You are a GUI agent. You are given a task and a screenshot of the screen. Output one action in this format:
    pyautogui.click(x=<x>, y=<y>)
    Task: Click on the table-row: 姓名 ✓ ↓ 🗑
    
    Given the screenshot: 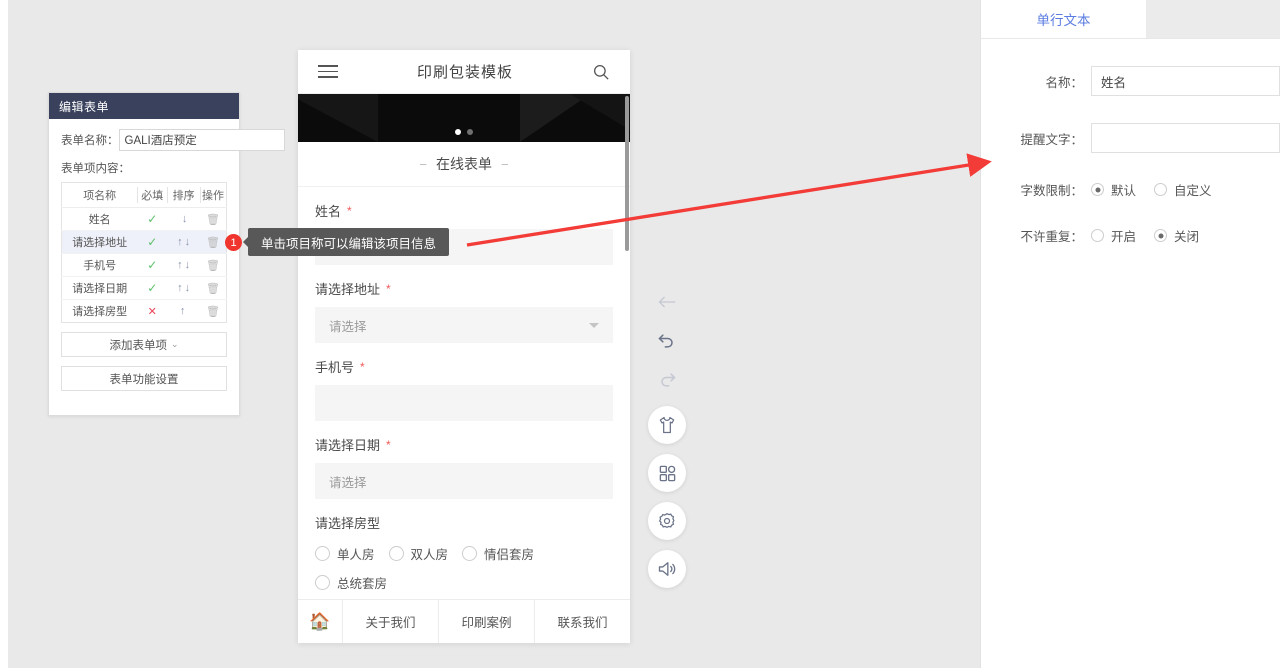 What is the action you would take?
    pyautogui.click(x=144, y=219)
    